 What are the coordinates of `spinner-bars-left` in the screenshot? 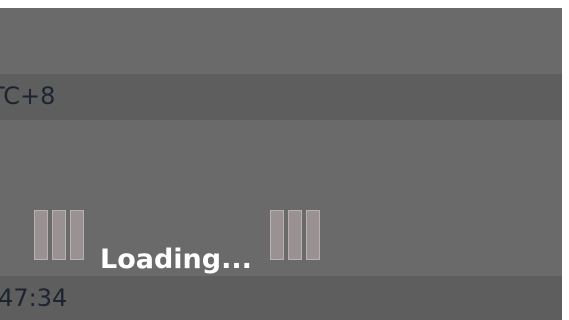 It's located at (59, 235).